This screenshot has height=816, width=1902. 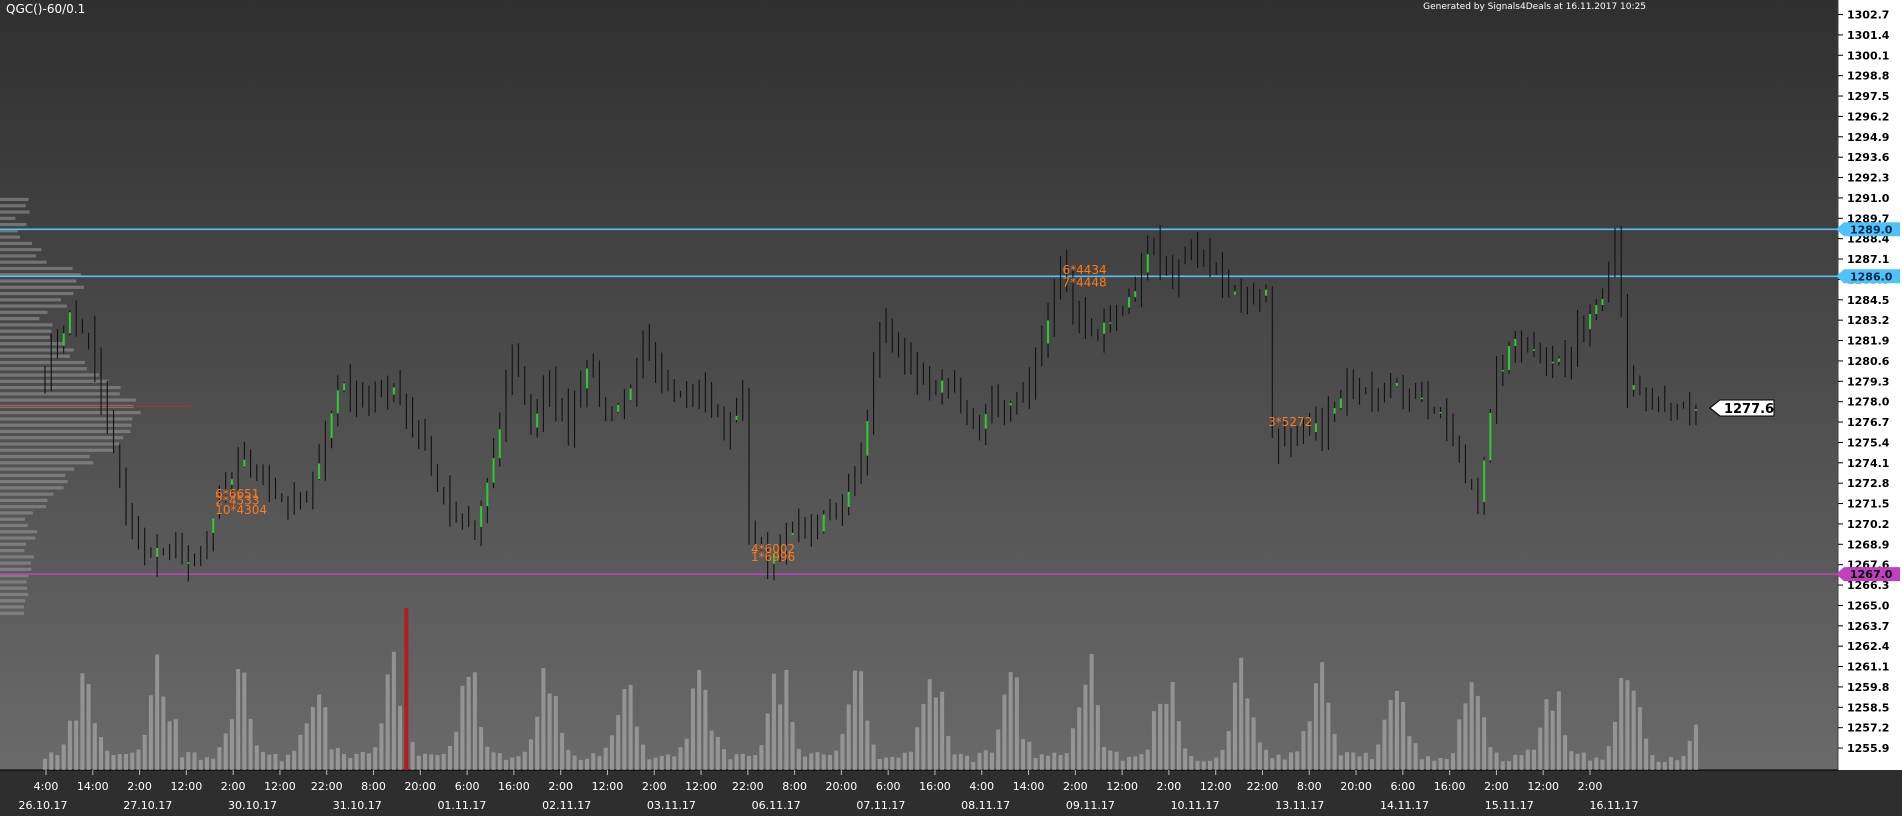 What do you see at coordinates (514, 786) in the screenshot?
I see `x-time-label: 16:00` at bounding box center [514, 786].